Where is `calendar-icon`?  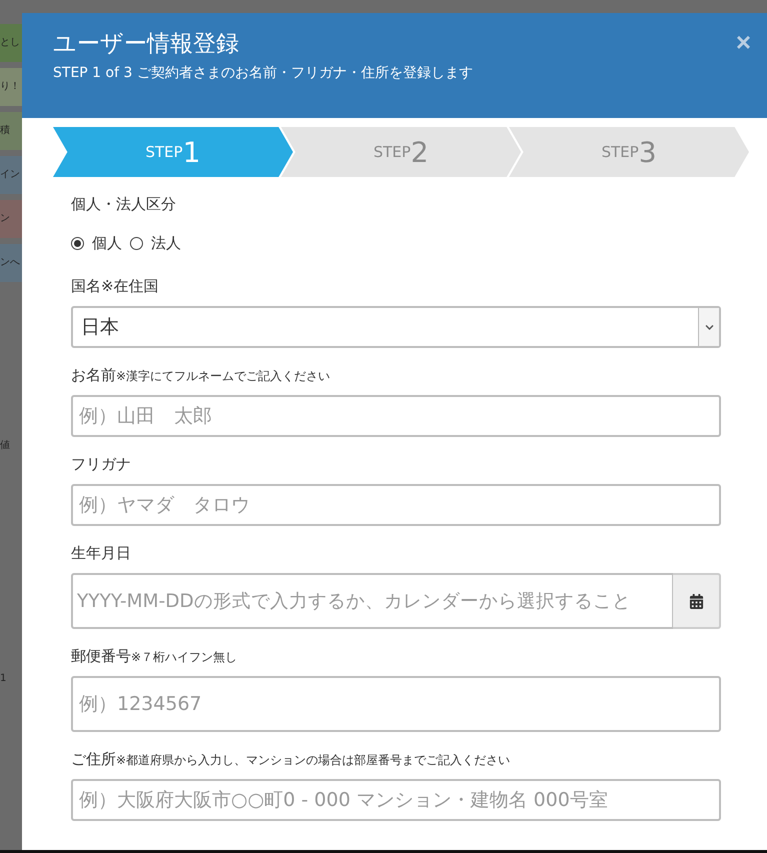
calendar-icon is located at coordinates (696, 601).